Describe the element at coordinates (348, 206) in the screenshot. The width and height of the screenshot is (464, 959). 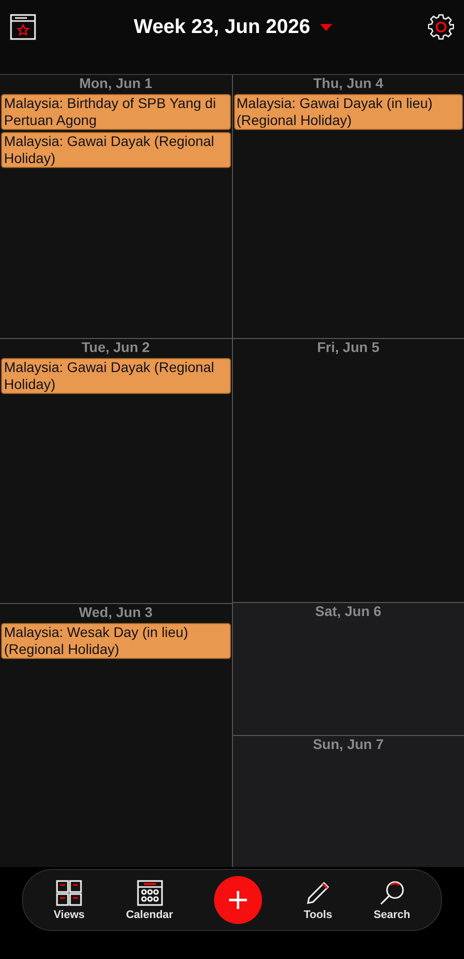
I see `day-cell: Thu, Jun 4 Malaysia: Gawai Dayak (in lieu) (Regional Holiday)` at that location.